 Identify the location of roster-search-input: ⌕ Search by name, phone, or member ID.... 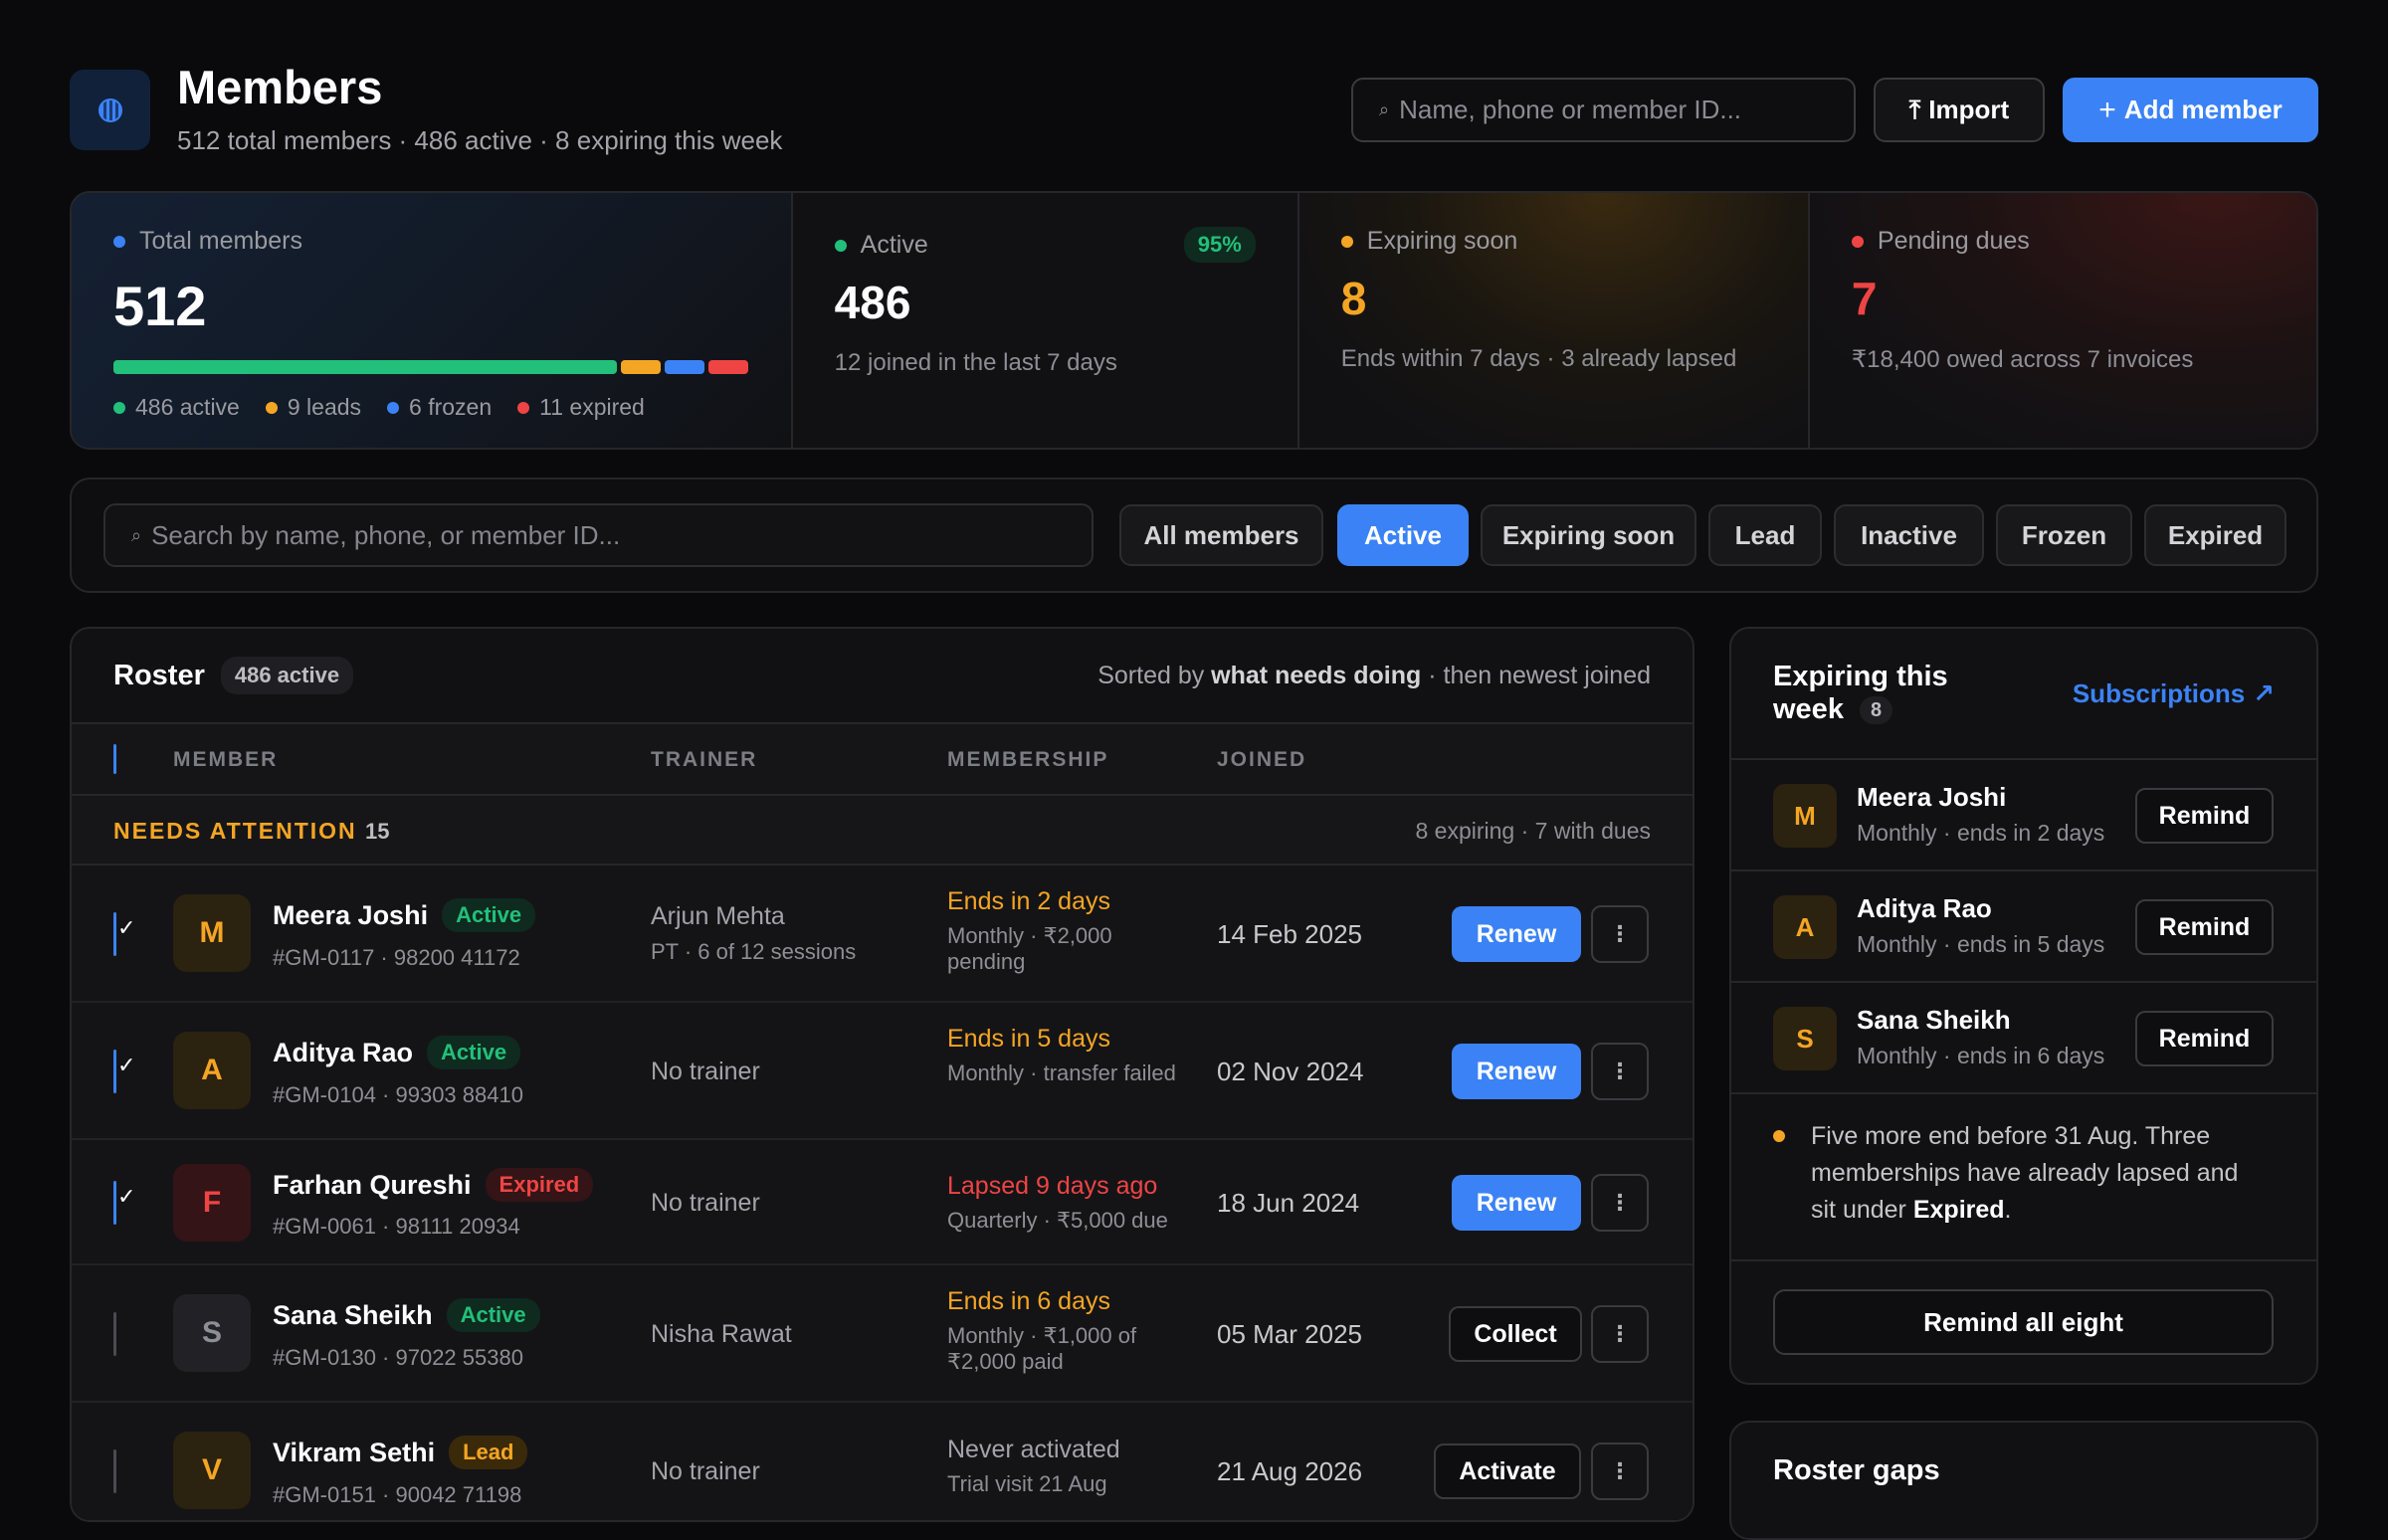
(598, 535).